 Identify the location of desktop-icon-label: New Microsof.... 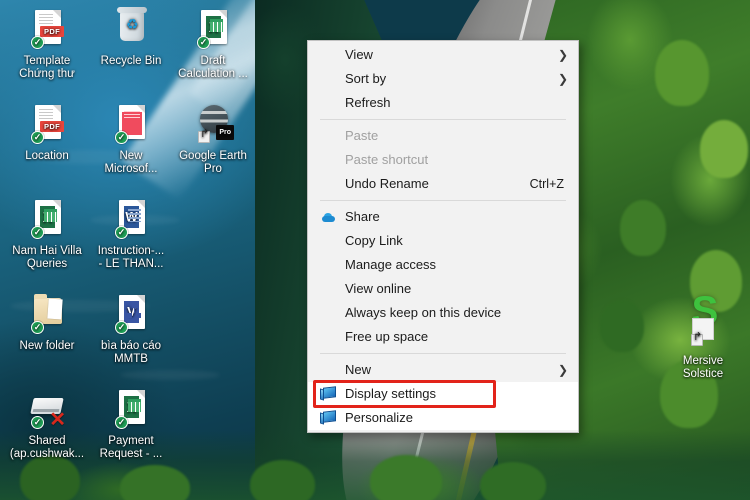
(131, 162).